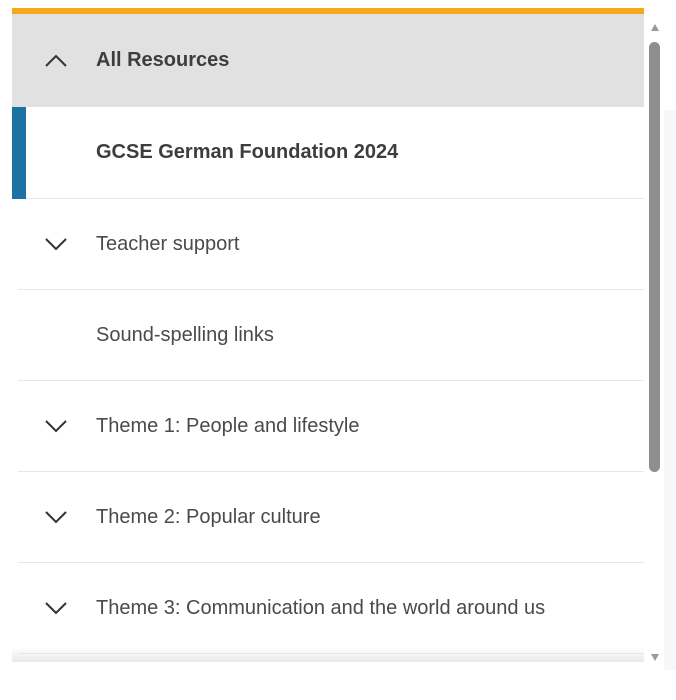 The width and height of the screenshot is (676, 700). I want to click on all-resources-label: All Resources, so click(163, 60).